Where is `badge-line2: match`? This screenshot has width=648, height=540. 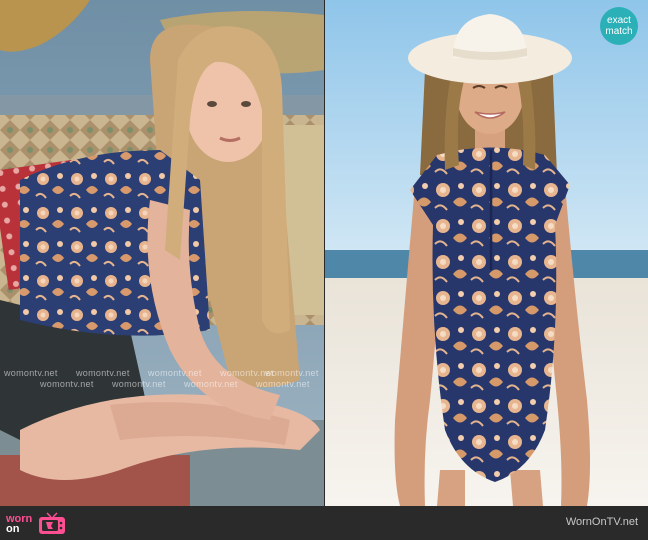 badge-line2: match is located at coordinates (619, 31).